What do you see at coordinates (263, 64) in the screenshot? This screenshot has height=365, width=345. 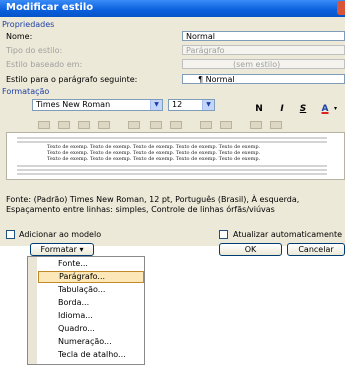 I see `based-on-select: (sem estilo)` at bounding box center [263, 64].